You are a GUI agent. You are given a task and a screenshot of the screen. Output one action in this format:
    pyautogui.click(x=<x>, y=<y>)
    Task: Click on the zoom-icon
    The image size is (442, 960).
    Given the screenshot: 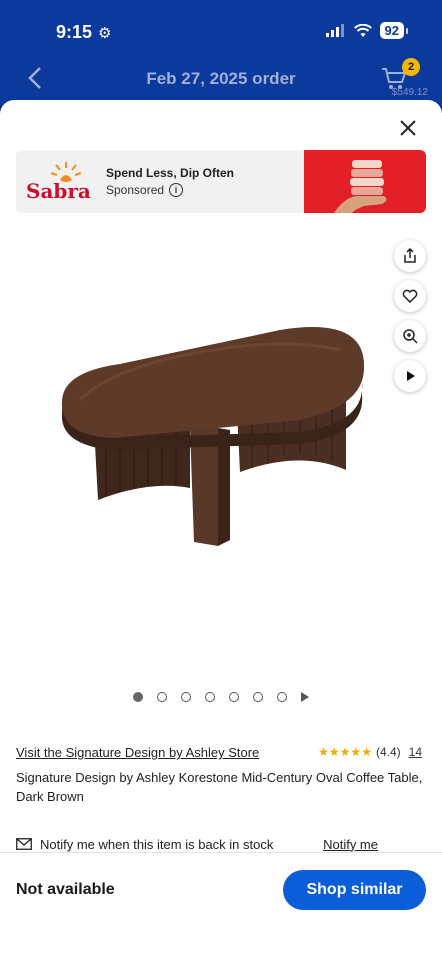 What is the action you would take?
    pyautogui.click(x=410, y=336)
    